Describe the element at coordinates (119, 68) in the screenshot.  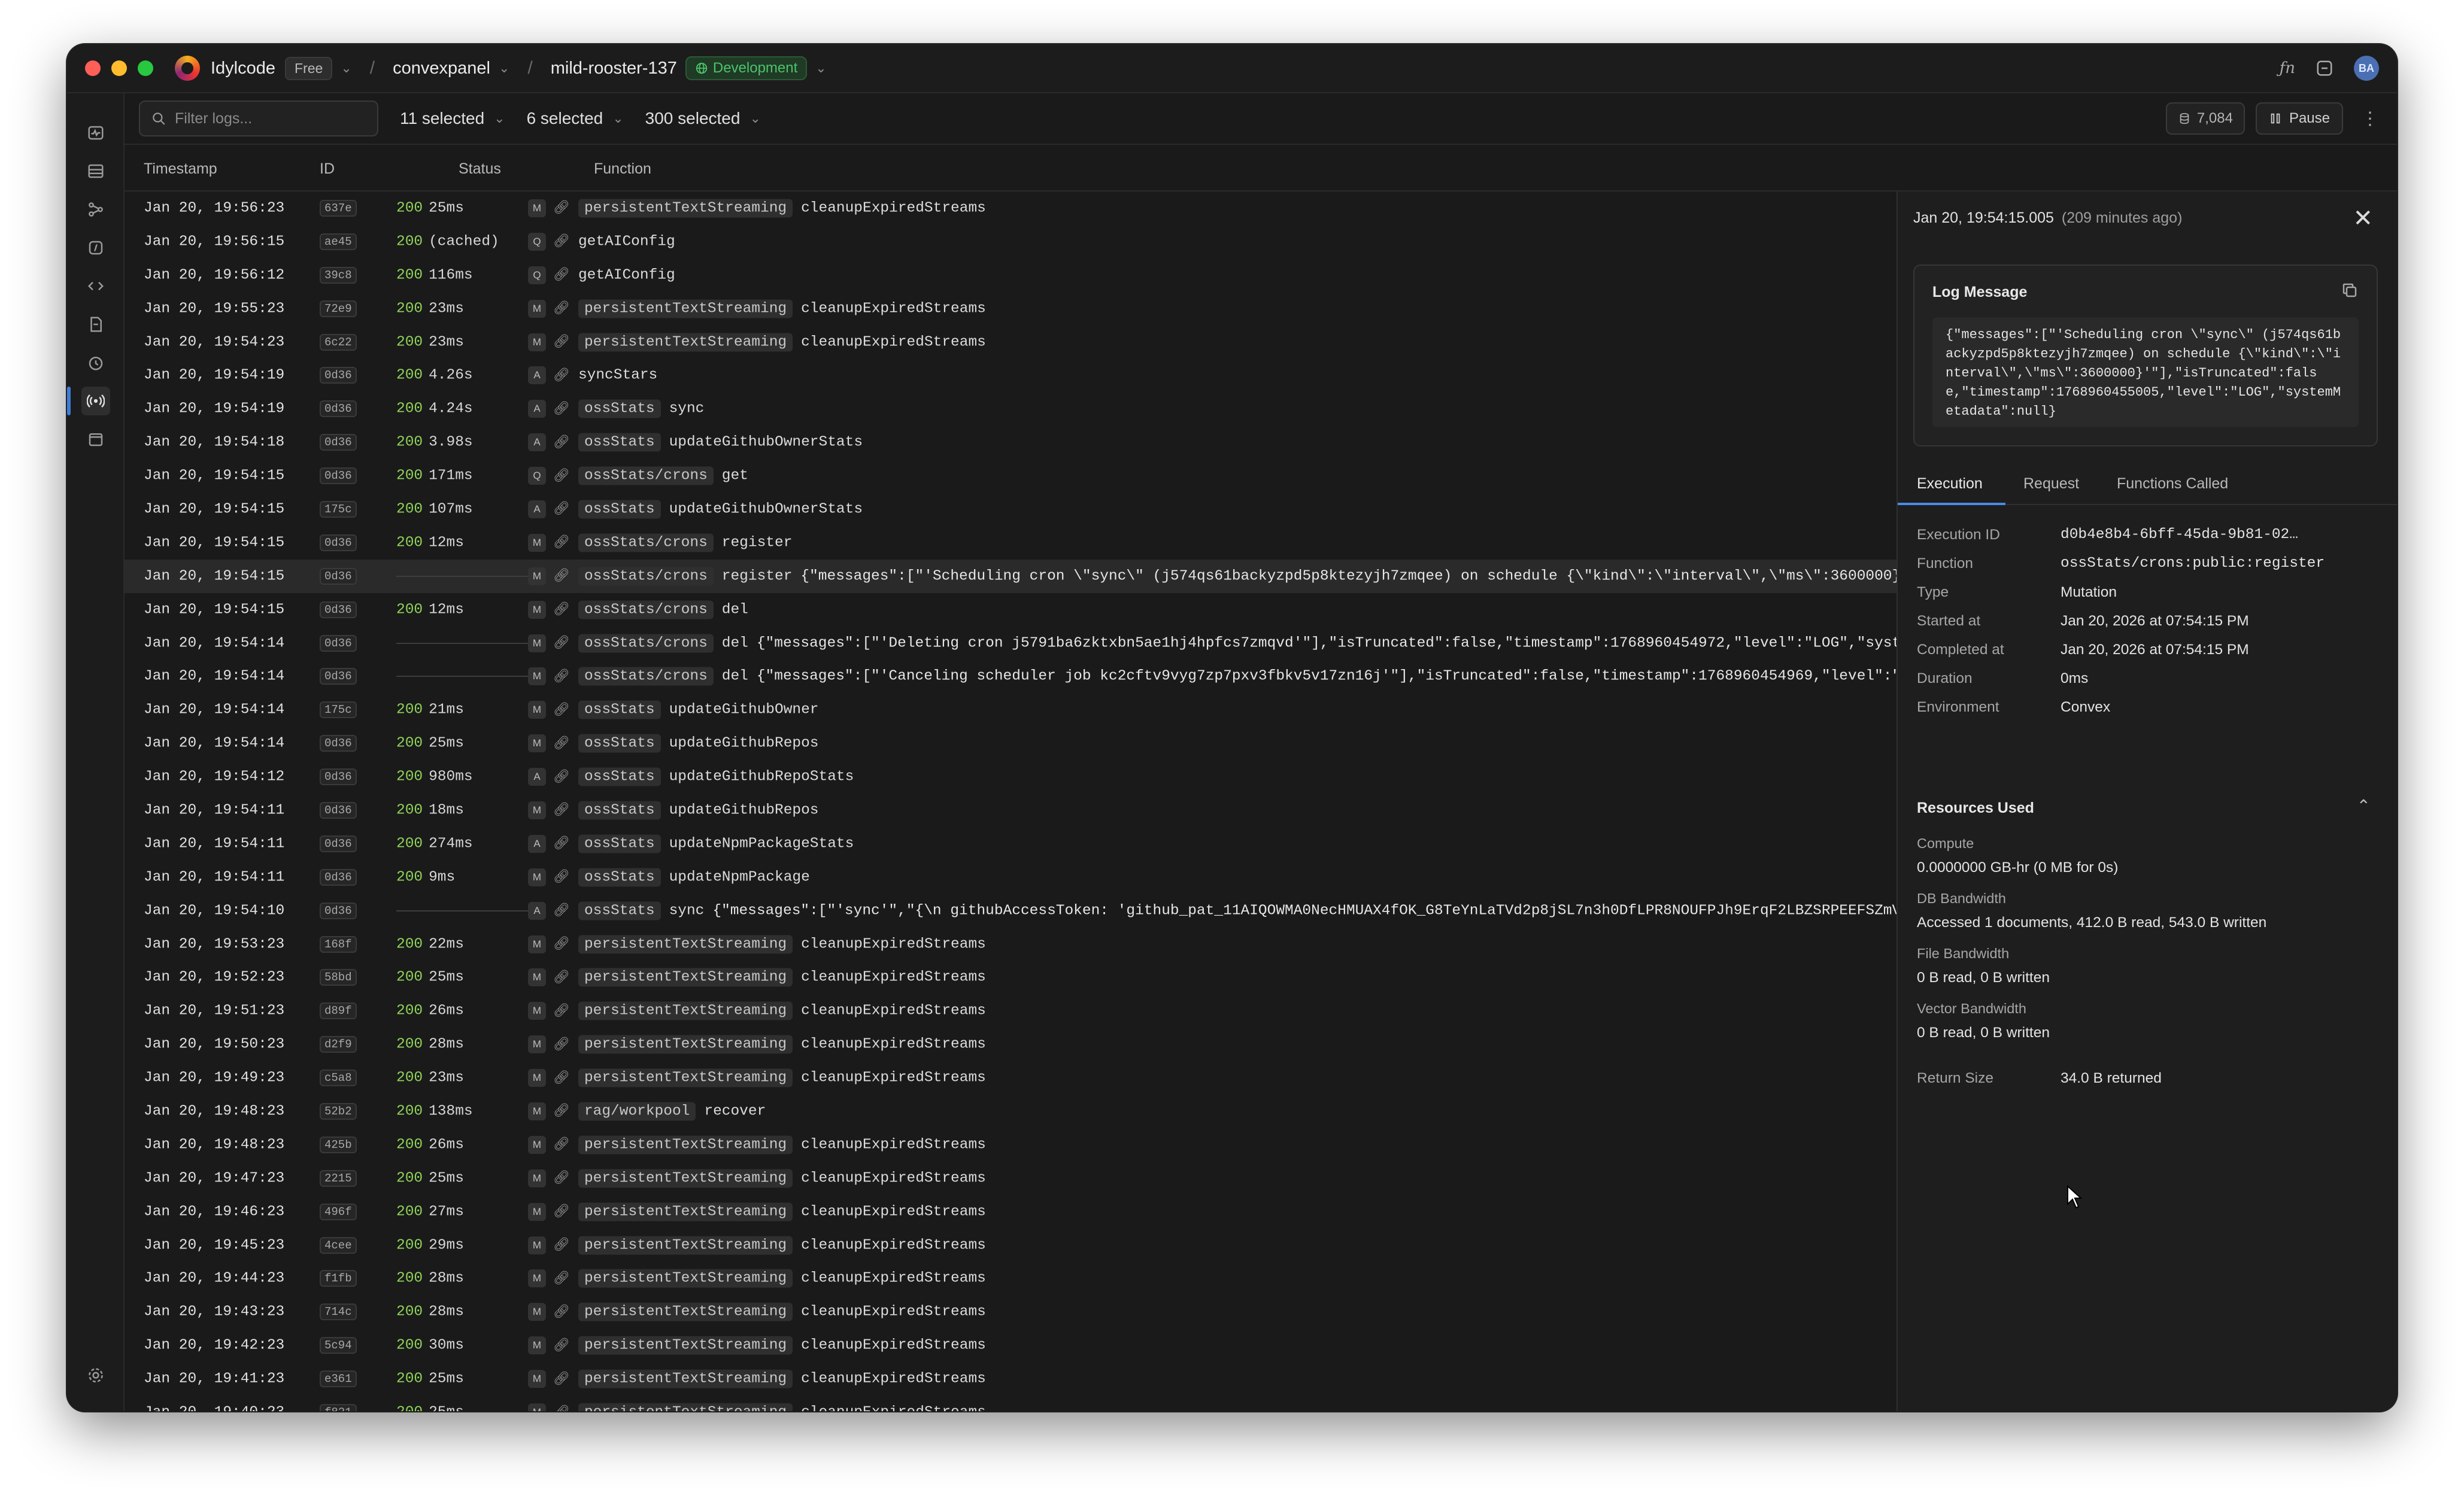
I see `minimize-window-button` at that location.